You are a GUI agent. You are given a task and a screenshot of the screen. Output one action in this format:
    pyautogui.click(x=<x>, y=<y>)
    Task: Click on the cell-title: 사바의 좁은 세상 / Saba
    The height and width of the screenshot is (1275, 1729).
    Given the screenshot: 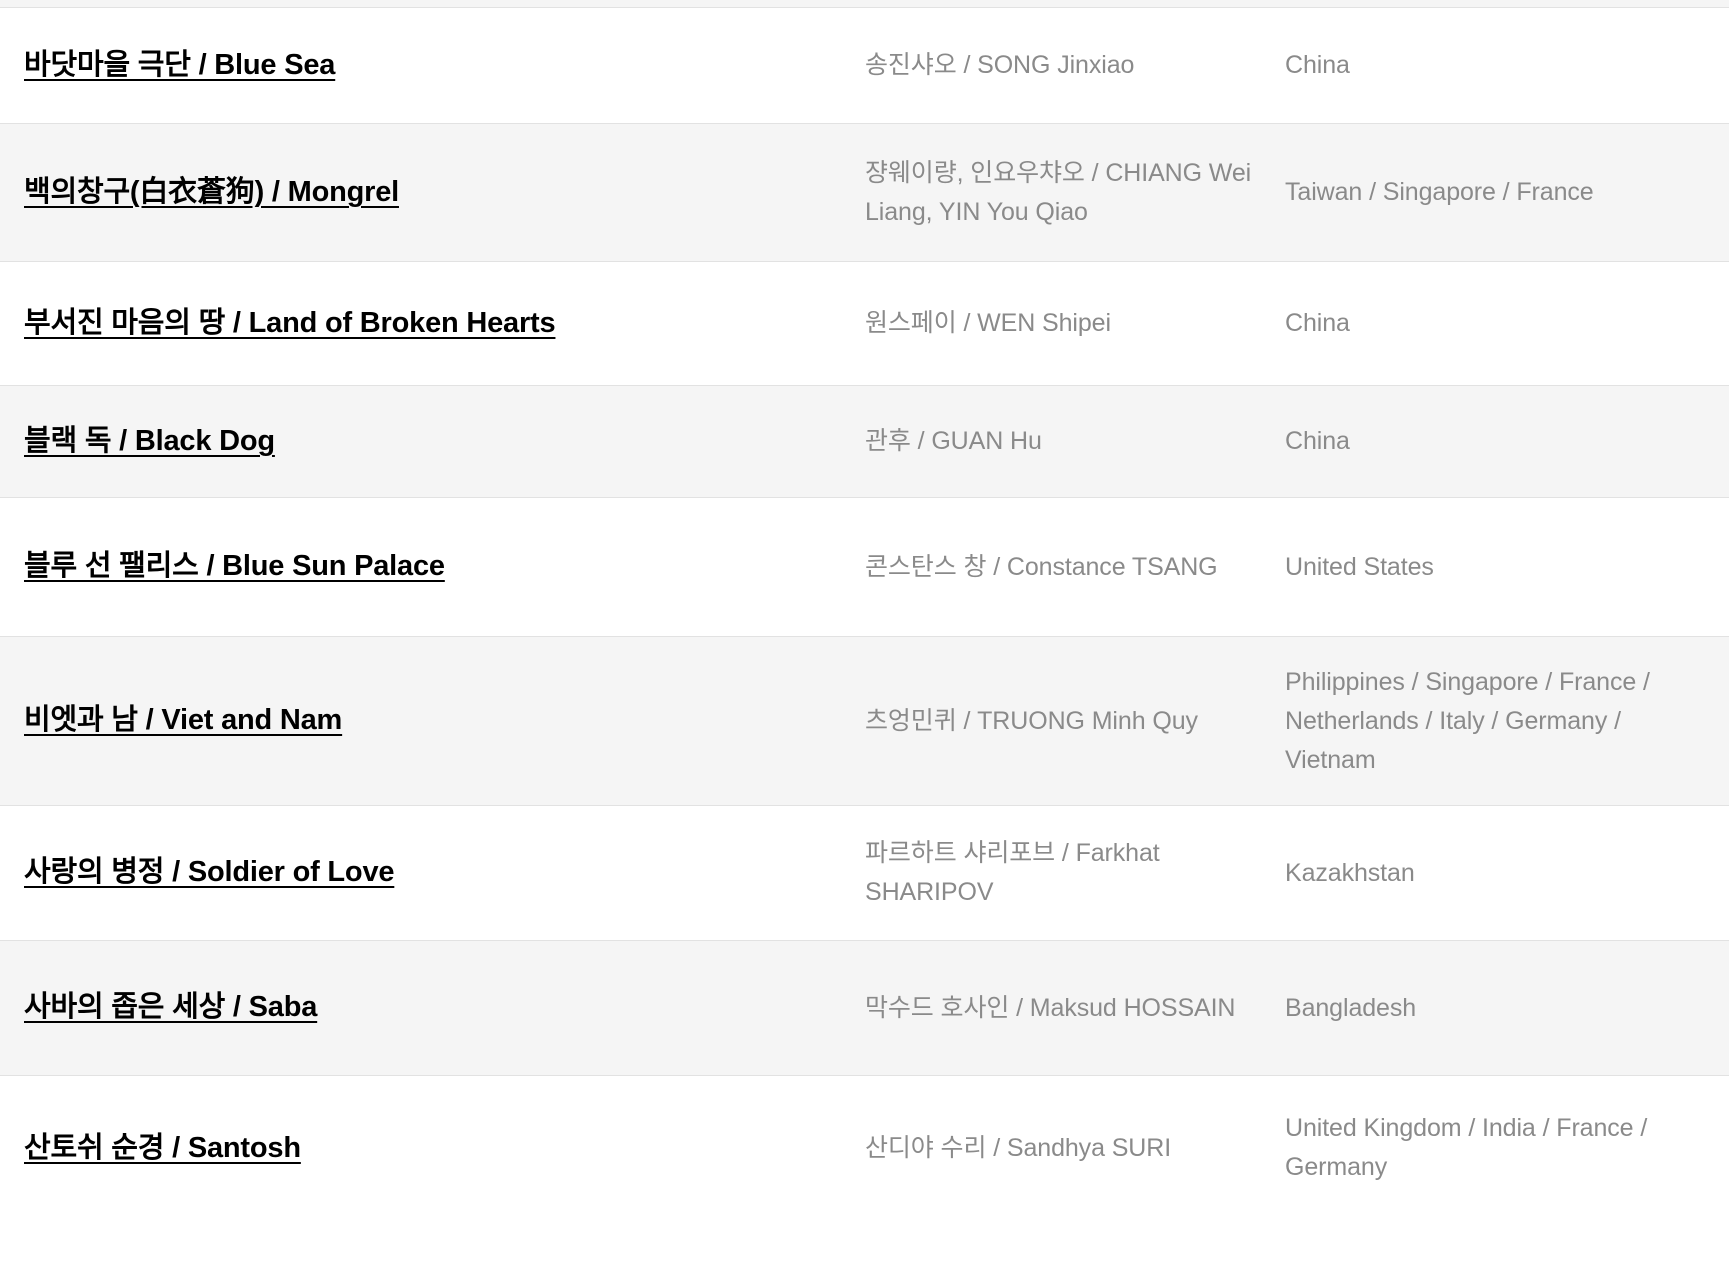 What is the action you would take?
    pyautogui.click(x=432, y=1008)
    